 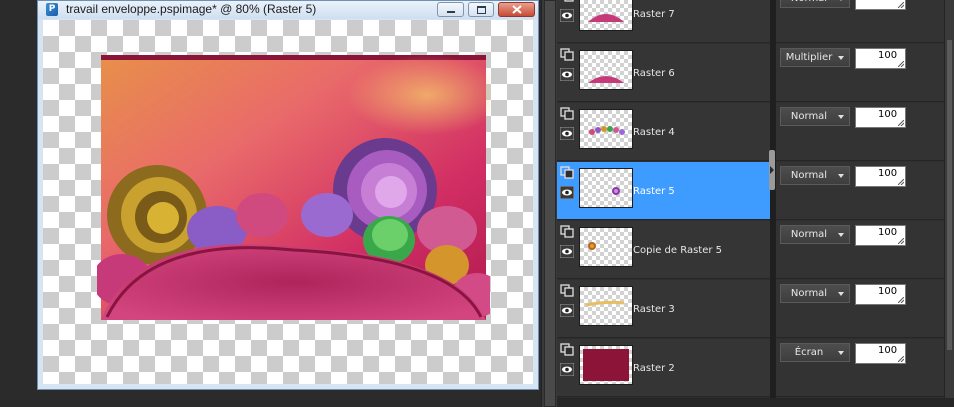 I want to click on layer-name: Raster 6, so click(x=654, y=73).